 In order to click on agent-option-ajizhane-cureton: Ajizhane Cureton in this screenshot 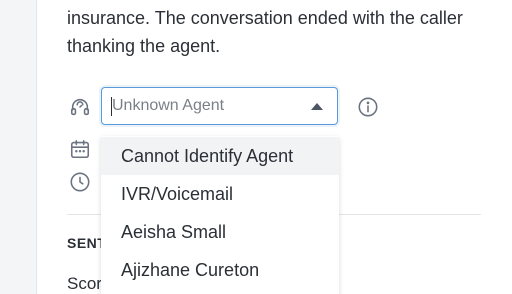, I will do `click(220, 270)`.